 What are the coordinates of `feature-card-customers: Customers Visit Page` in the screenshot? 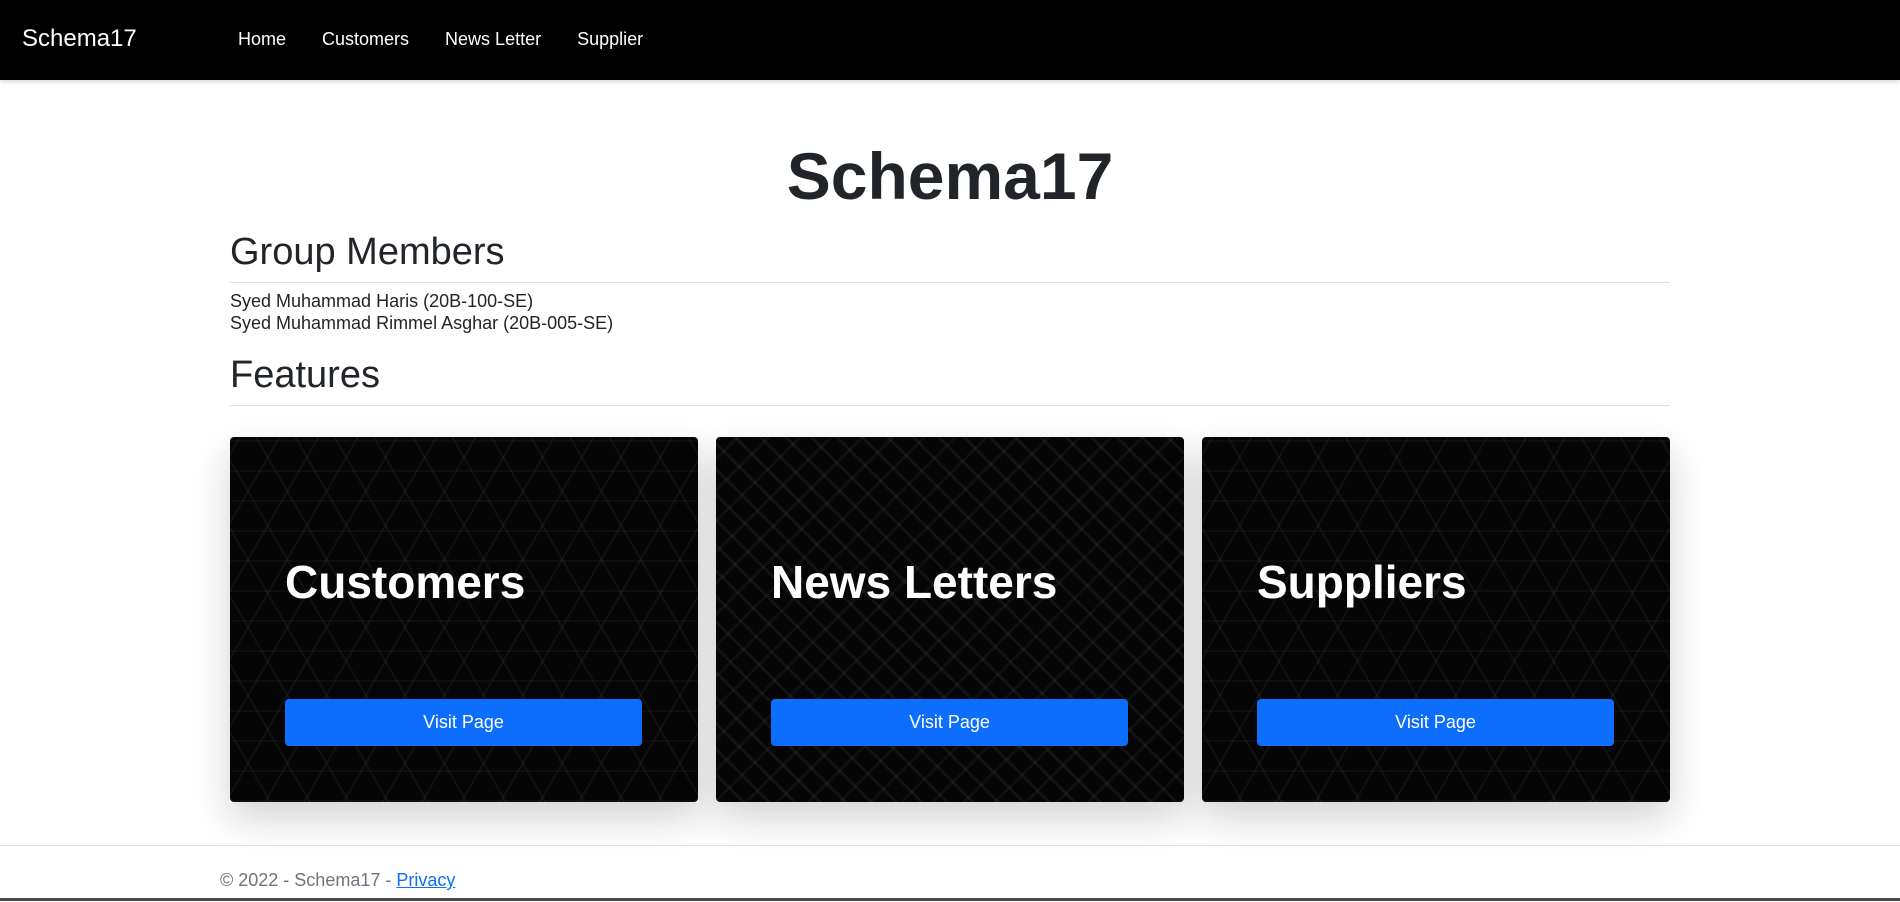 It's located at (464, 619).